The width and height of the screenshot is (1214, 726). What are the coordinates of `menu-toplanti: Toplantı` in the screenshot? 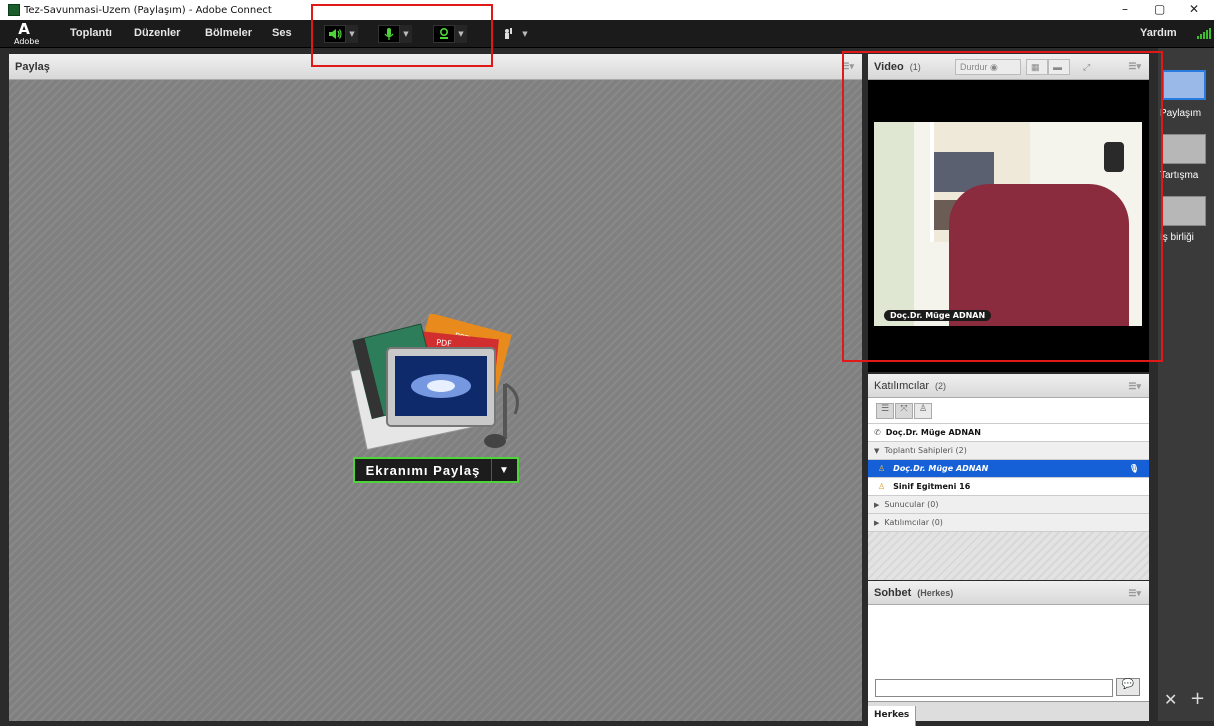 It's located at (91, 33).